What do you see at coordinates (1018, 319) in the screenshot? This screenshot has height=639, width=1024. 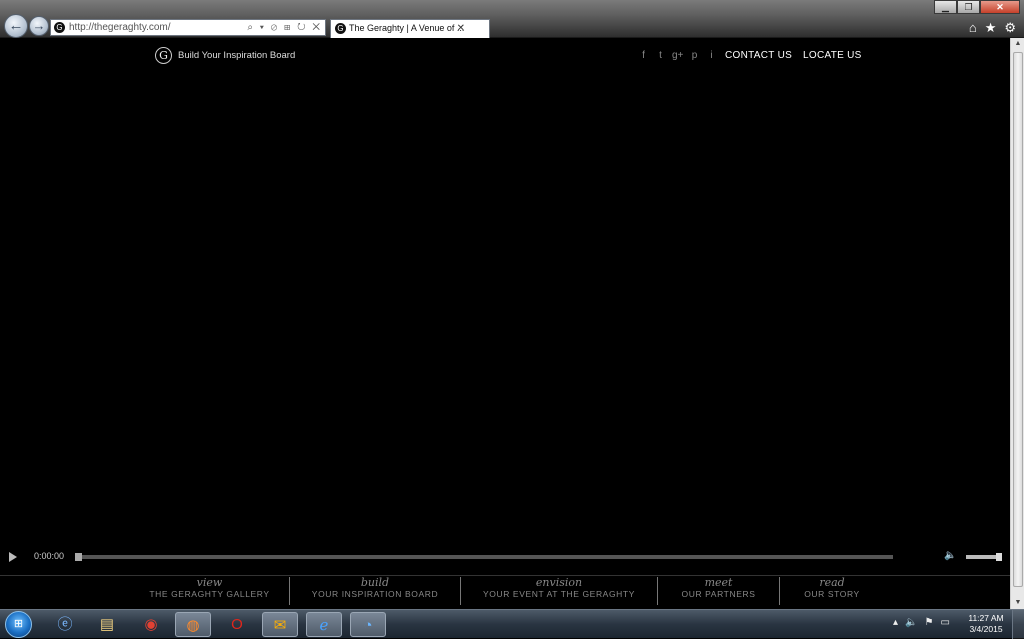 I see `scroll-thumb` at bounding box center [1018, 319].